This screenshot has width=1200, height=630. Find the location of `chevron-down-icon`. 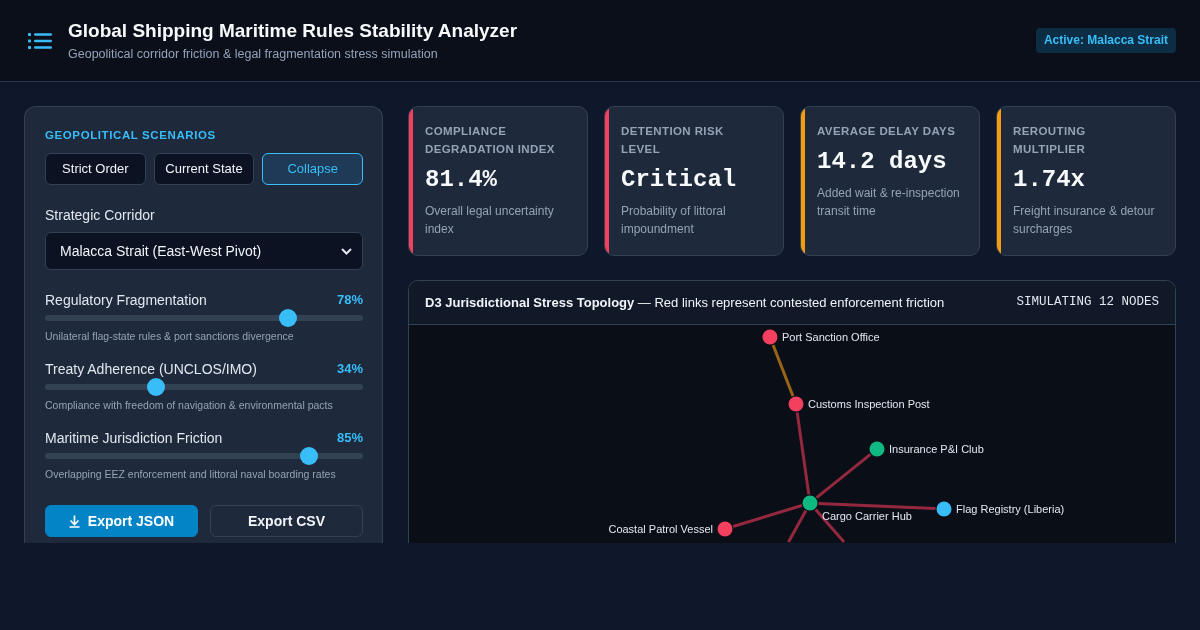

chevron-down-icon is located at coordinates (346, 251).